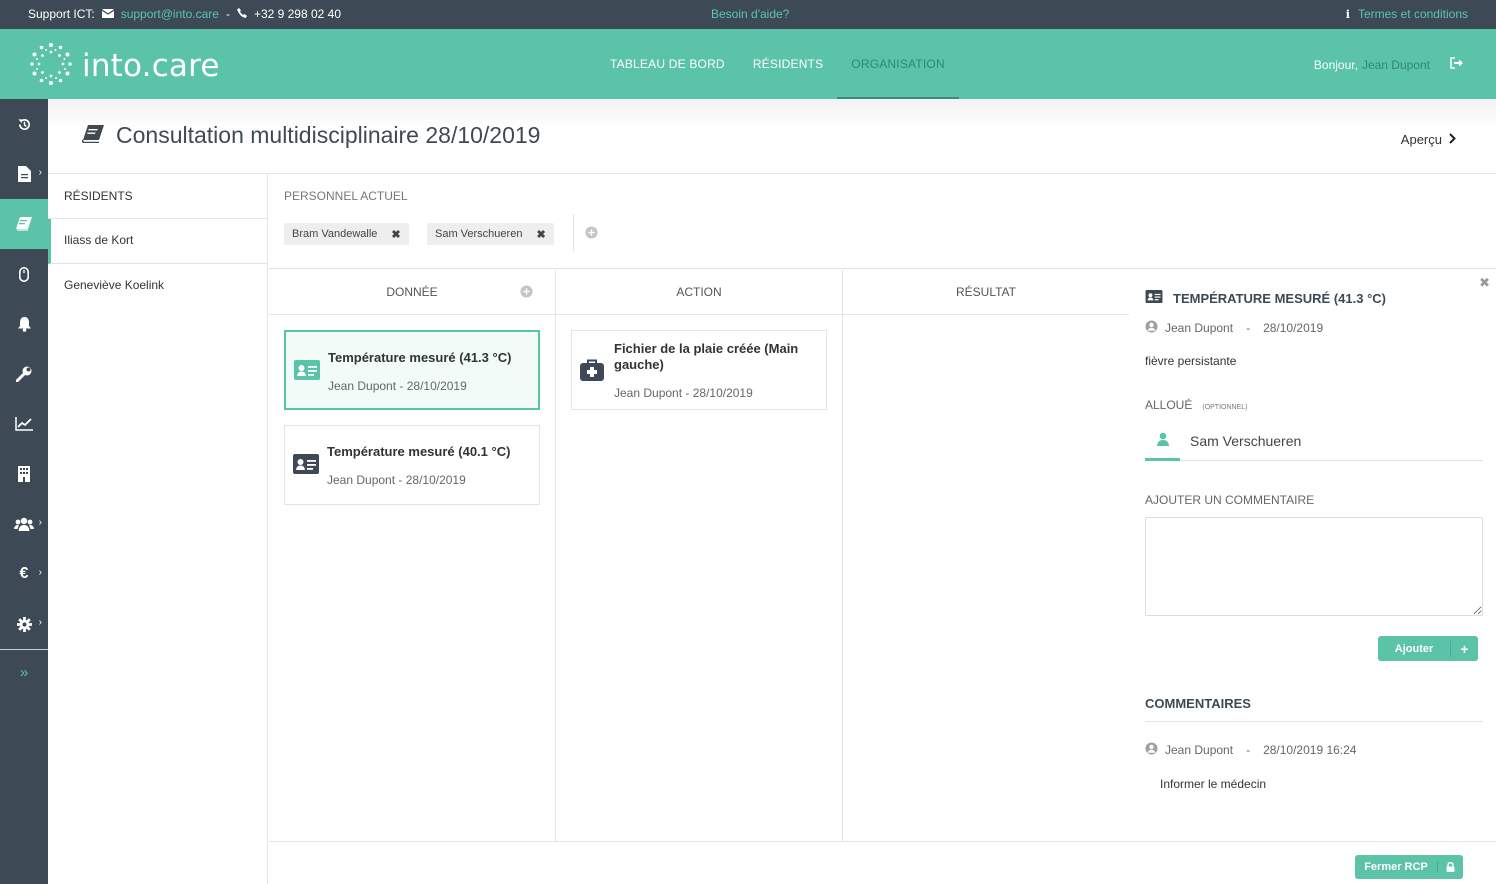 The width and height of the screenshot is (1496, 884). I want to click on data-column-title: DONNÉE, so click(412, 292).